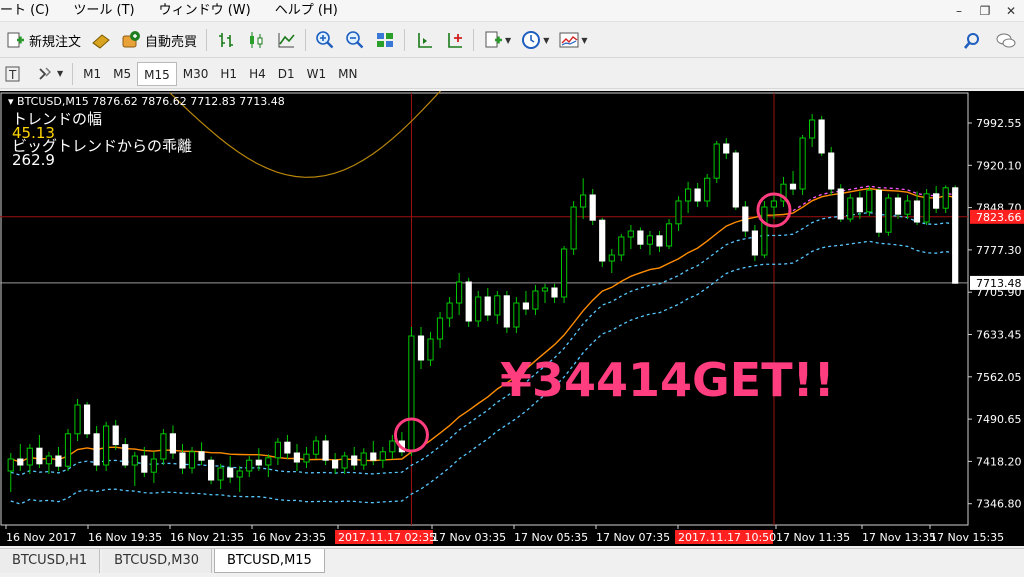 This screenshot has height=577, width=1024. What do you see at coordinates (50, 561) in the screenshot?
I see `tab-btcusd-h1: BTCUSD,H1` at bounding box center [50, 561].